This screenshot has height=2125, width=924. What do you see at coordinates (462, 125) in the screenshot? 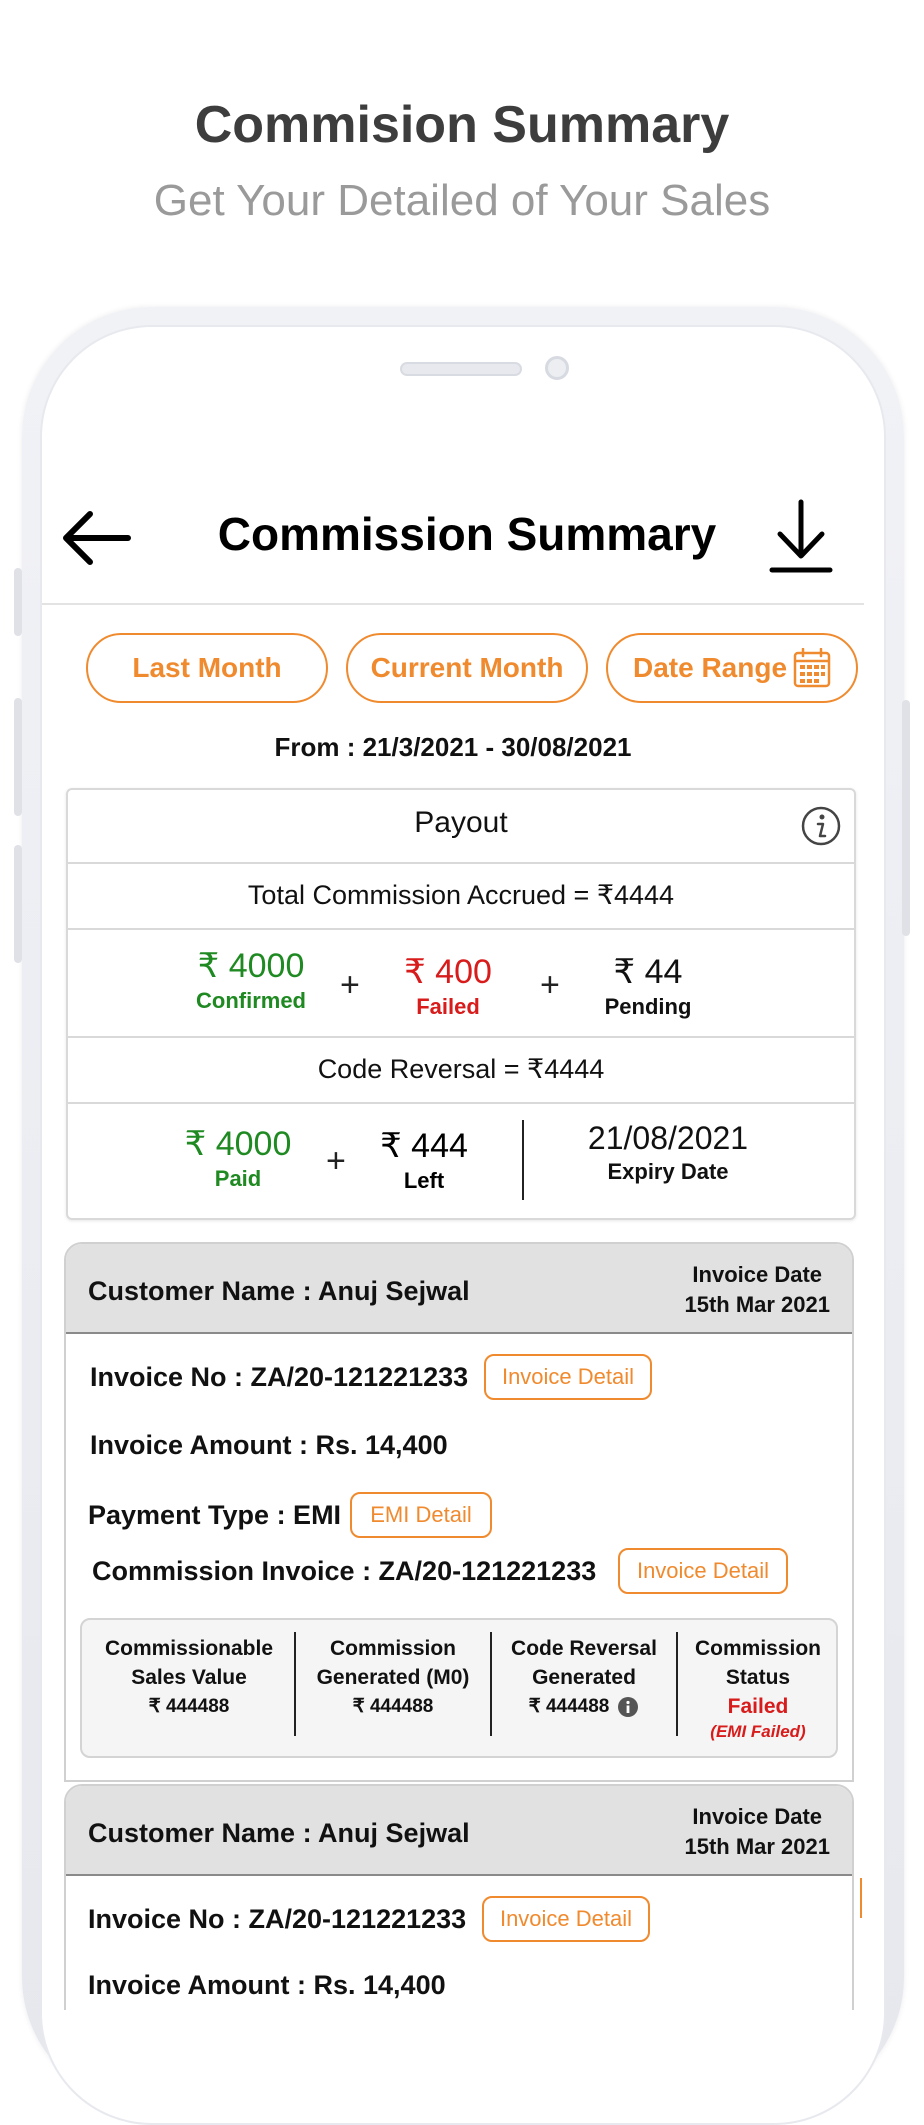
I see `promo-title: Commision Summary` at bounding box center [462, 125].